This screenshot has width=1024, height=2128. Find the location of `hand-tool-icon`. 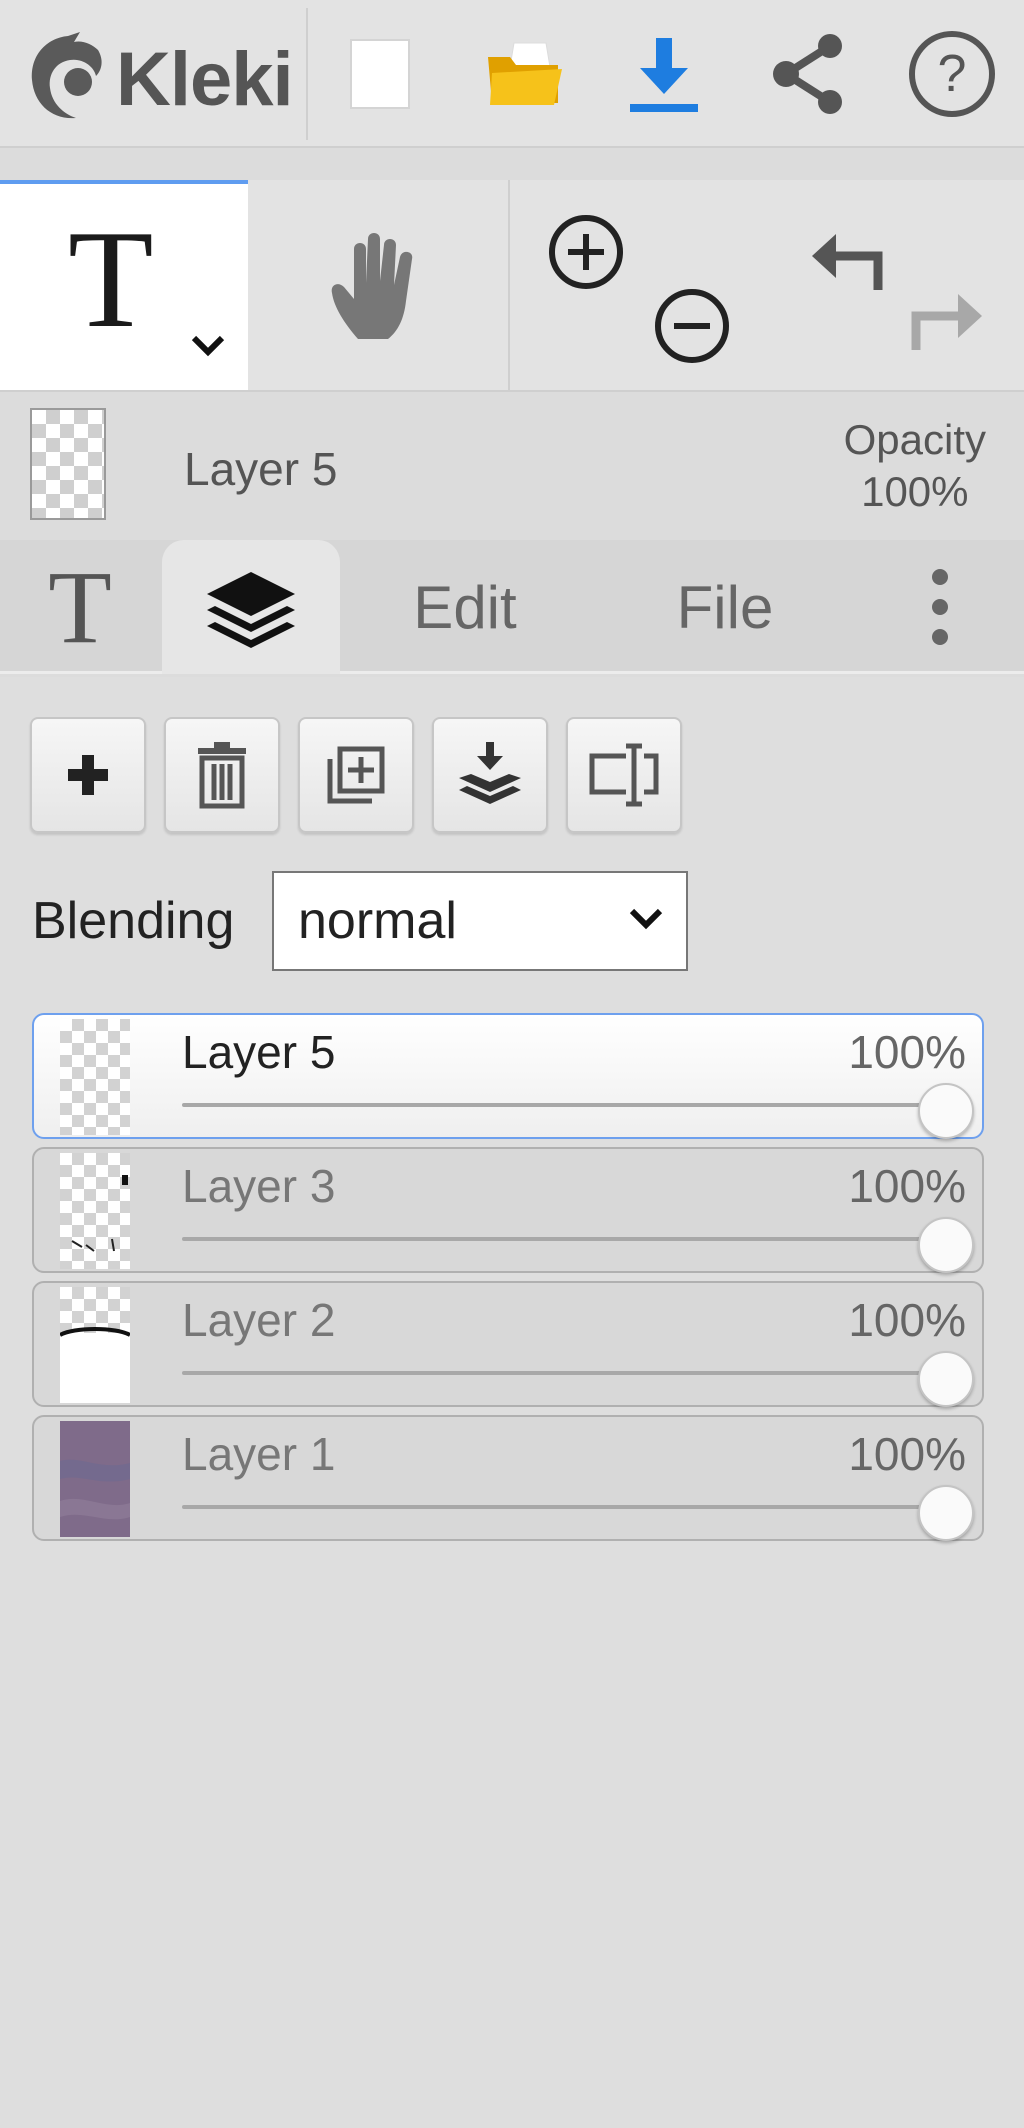

hand-tool-icon is located at coordinates (372, 286).